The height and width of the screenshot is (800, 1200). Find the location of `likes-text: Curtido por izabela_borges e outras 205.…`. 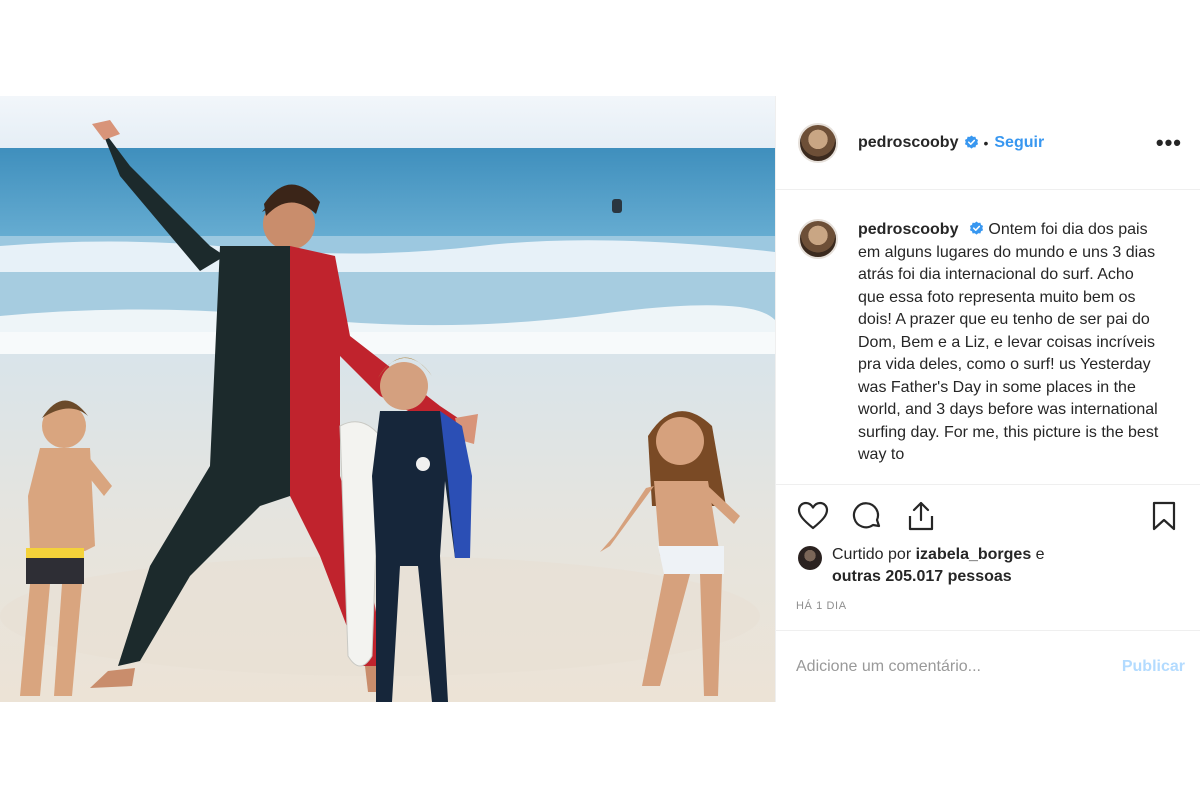

likes-text: Curtido por izabela_borges e outras 205.… is located at coordinates (938, 566).